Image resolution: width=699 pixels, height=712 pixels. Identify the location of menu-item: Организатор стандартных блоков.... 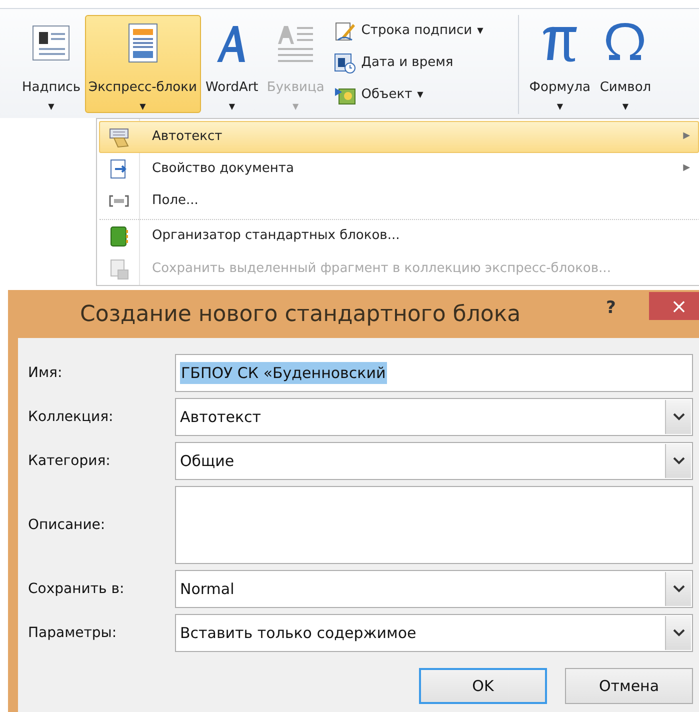
(399, 236).